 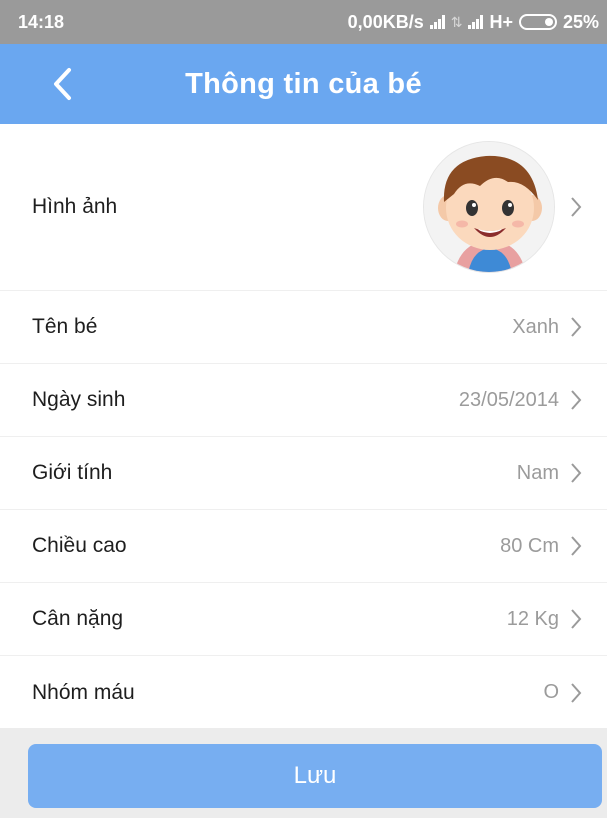 I want to click on row-right: 23/05/2014, so click(x=521, y=400).